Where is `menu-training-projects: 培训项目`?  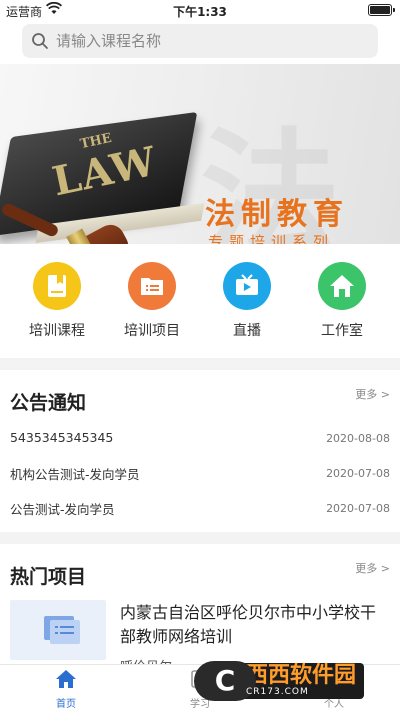 menu-training-projects: 培训项目 is located at coordinates (152, 301).